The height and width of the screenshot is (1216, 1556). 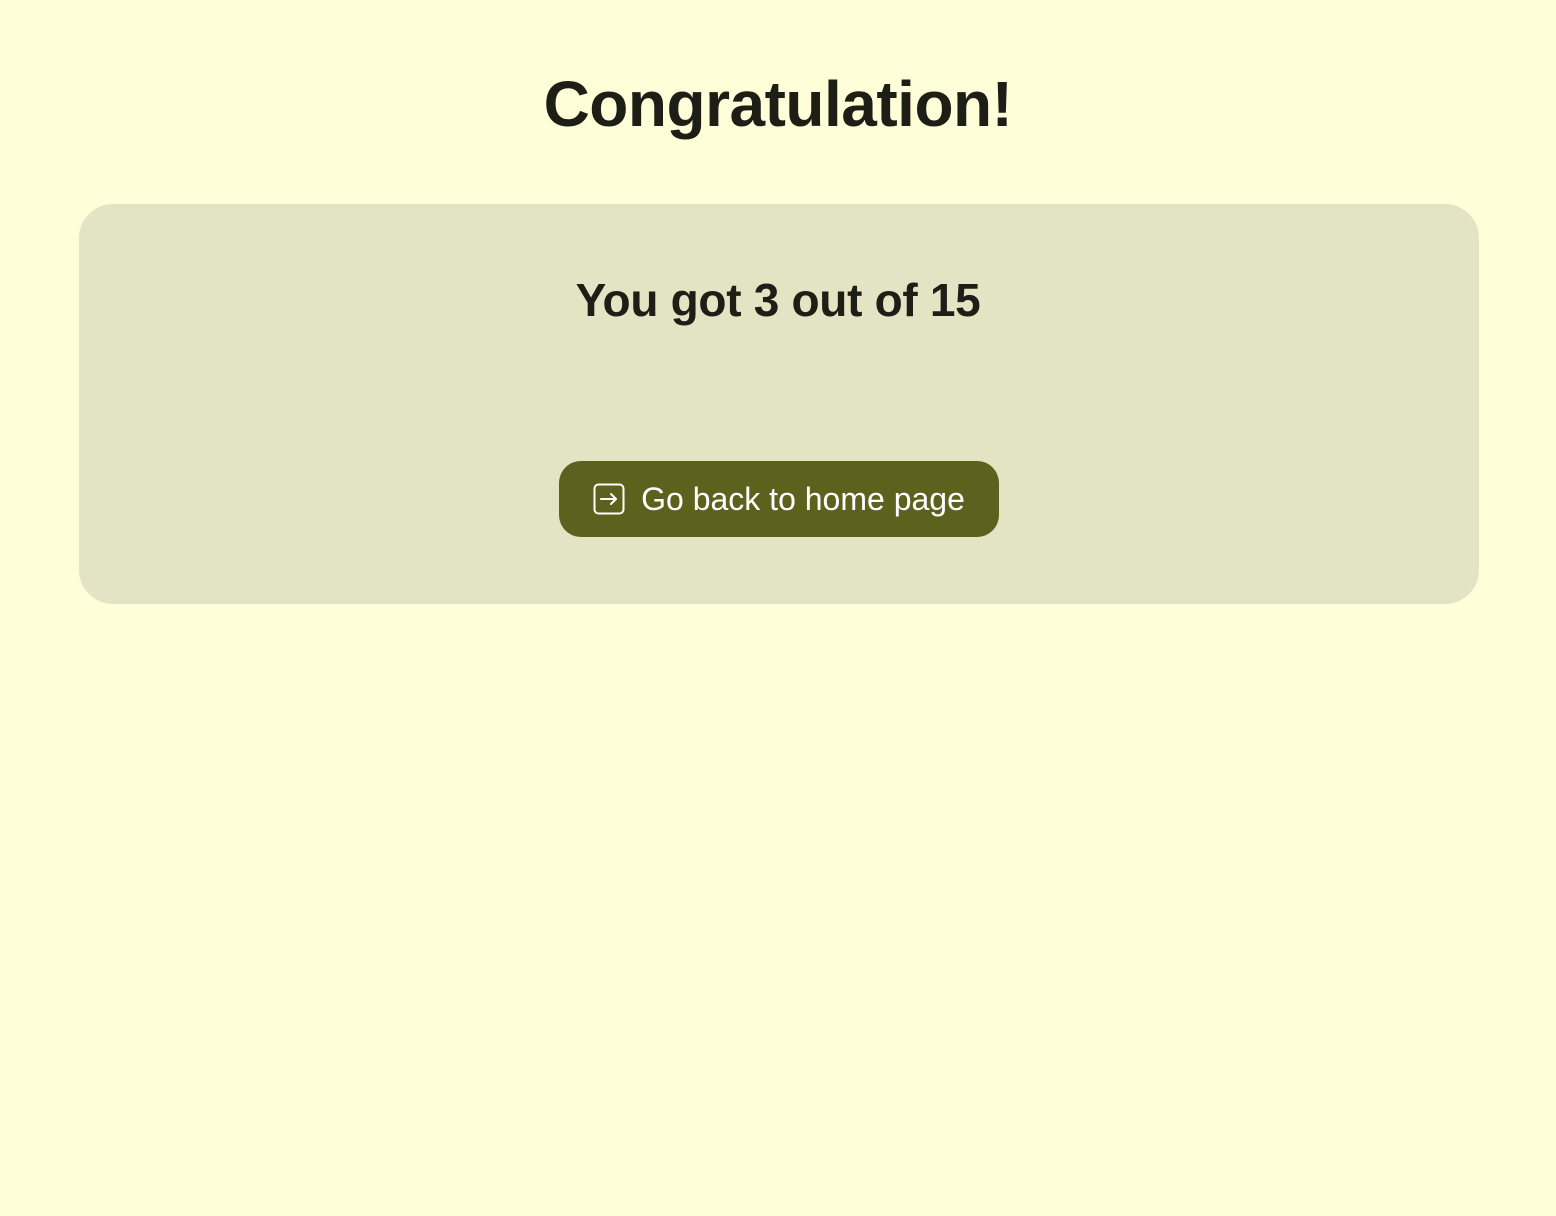 I want to click on go-home-button-label: Go back to home page, so click(x=803, y=499).